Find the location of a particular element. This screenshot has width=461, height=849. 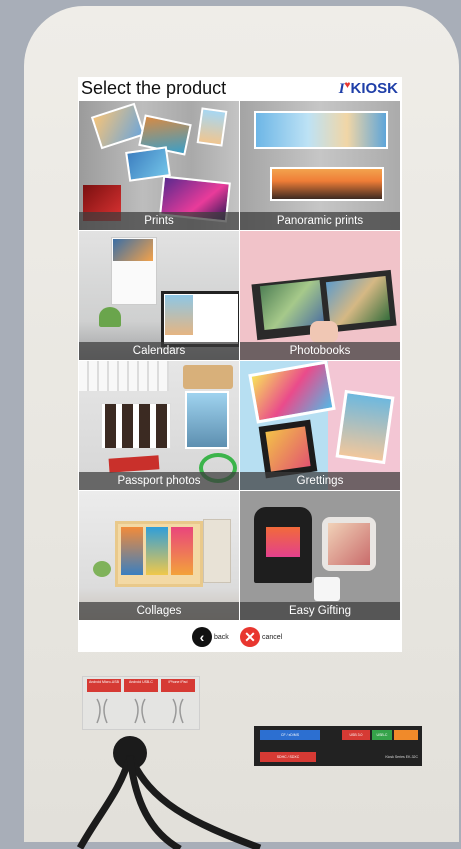

product-label: Panoramic prints is located at coordinates (320, 221).